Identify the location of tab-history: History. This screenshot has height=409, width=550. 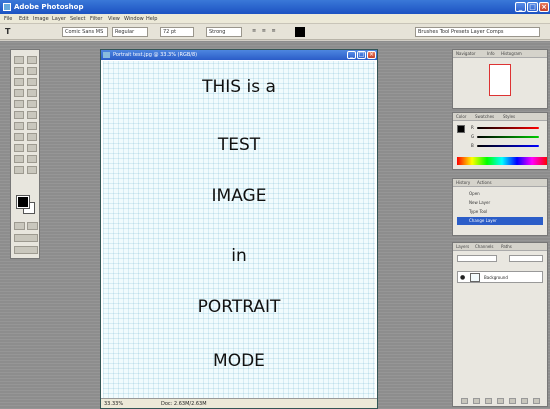
(463, 182).